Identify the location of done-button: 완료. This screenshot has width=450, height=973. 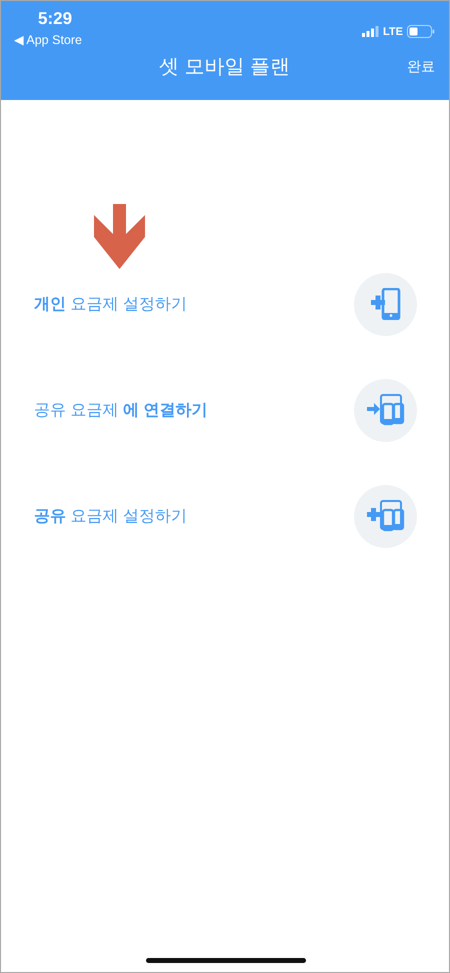
(421, 67).